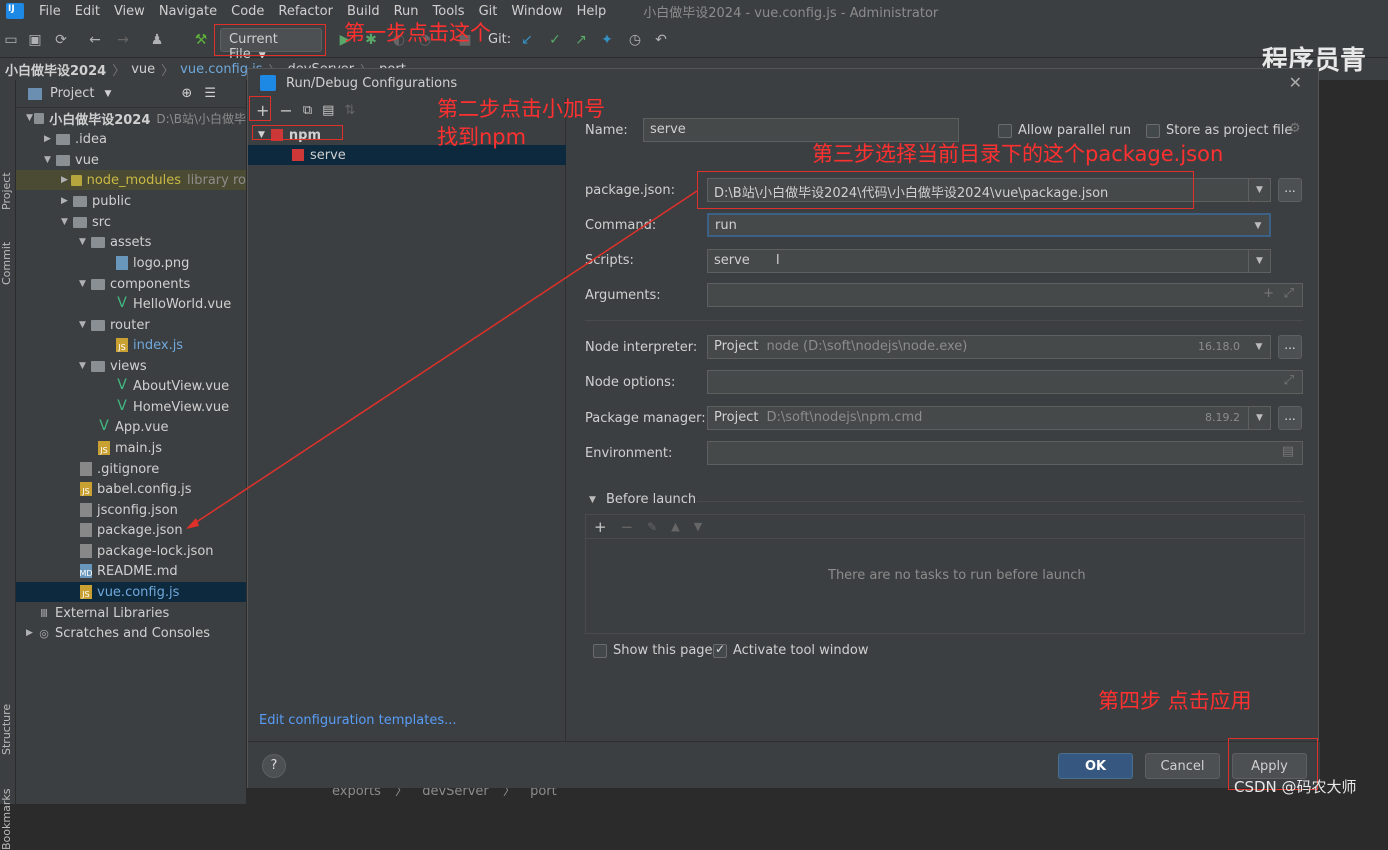 The width and height of the screenshot is (1388, 850). I want to click on step4-annotation: 第四步 点击应用, so click(1175, 701).